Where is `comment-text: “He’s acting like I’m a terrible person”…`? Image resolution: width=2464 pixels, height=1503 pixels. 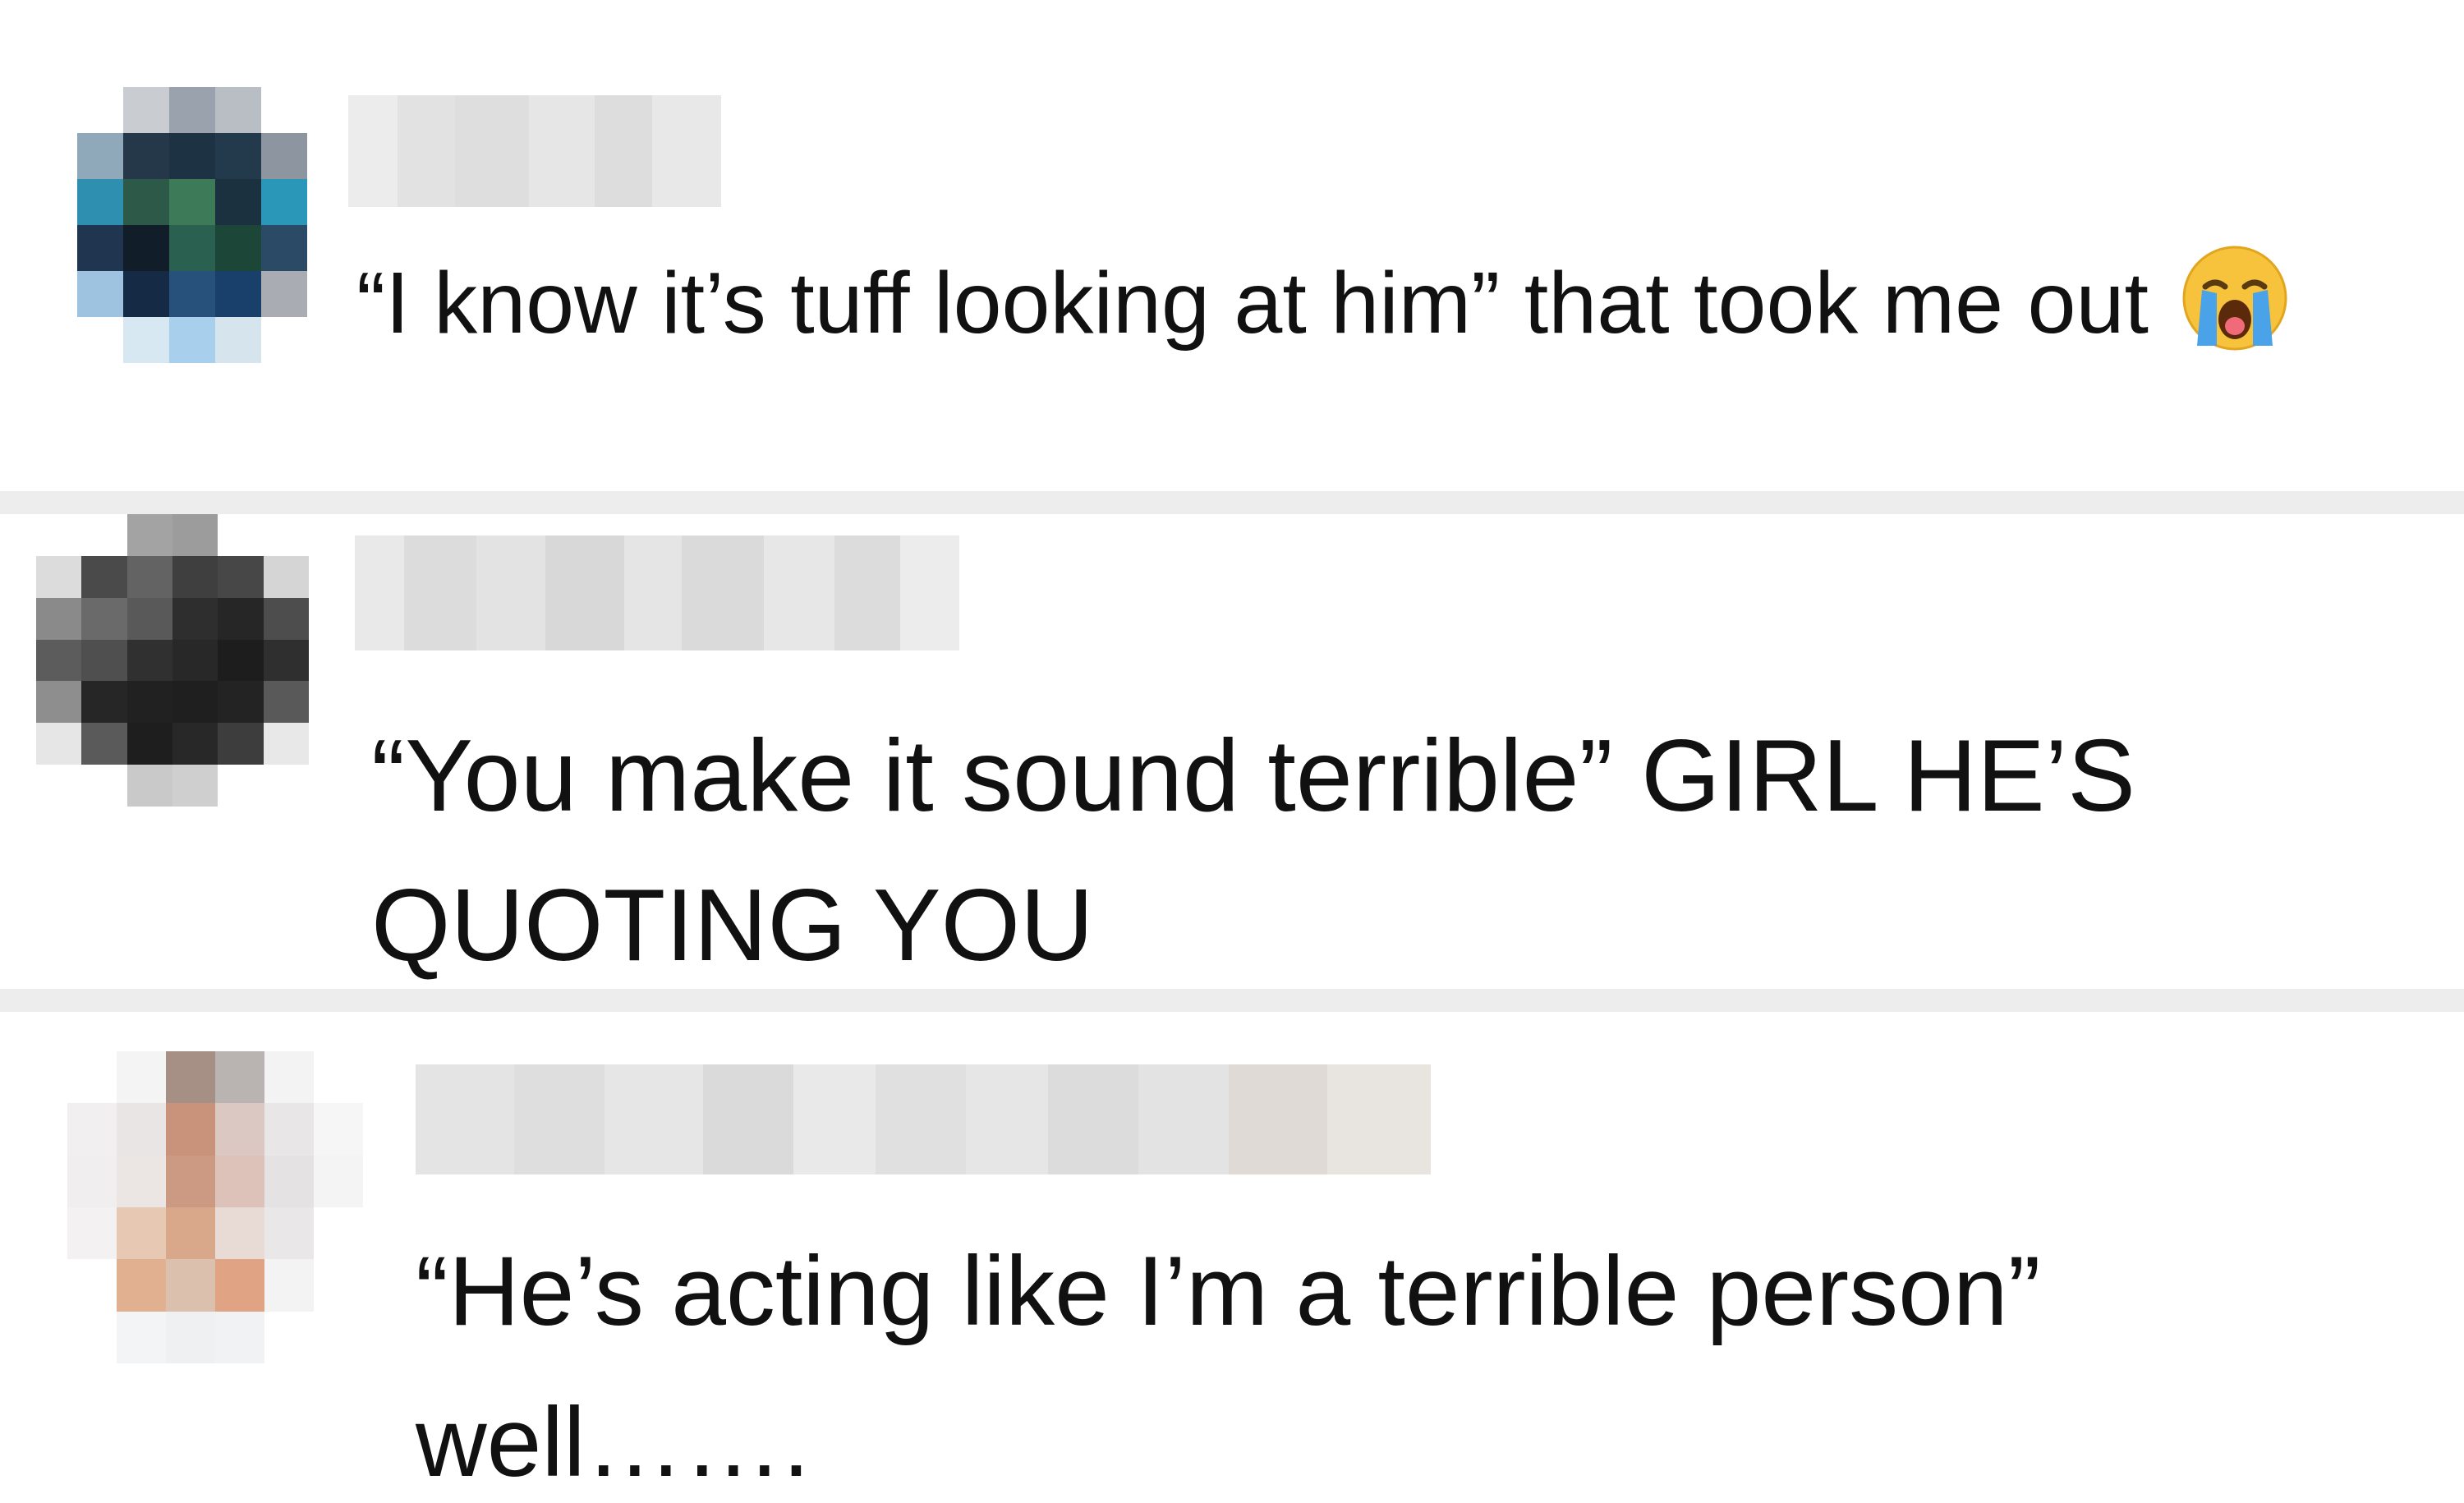 comment-text: “He’s acting like I’m a terrible person”… is located at coordinates (1242, 1366).